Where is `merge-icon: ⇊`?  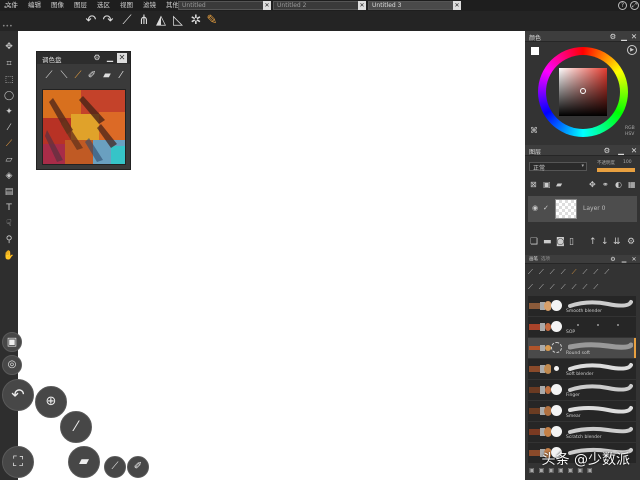 merge-icon: ⇊ is located at coordinates (617, 242).